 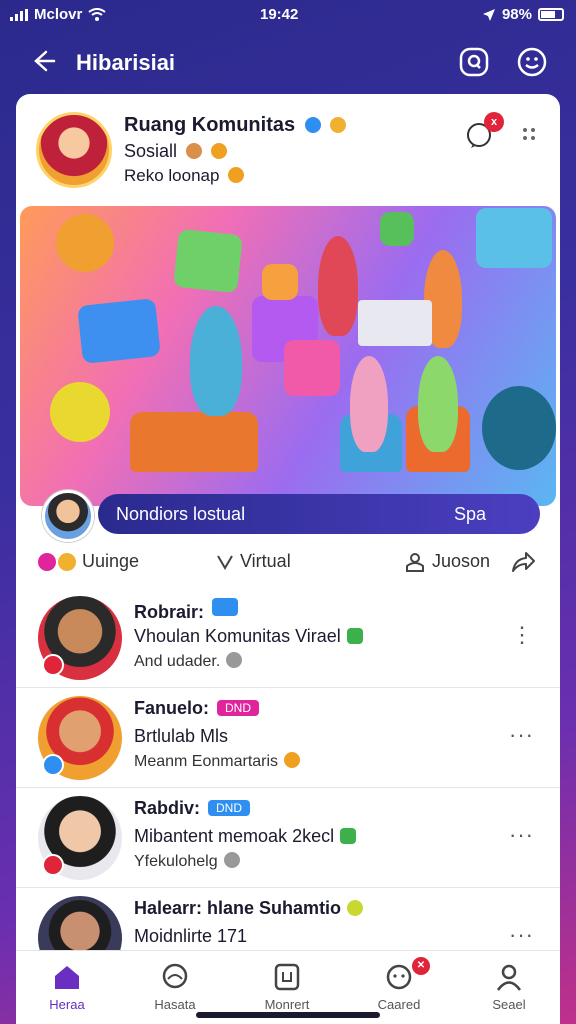 What do you see at coordinates (509, 987) in the screenshot?
I see `tab-profile: Seael` at bounding box center [509, 987].